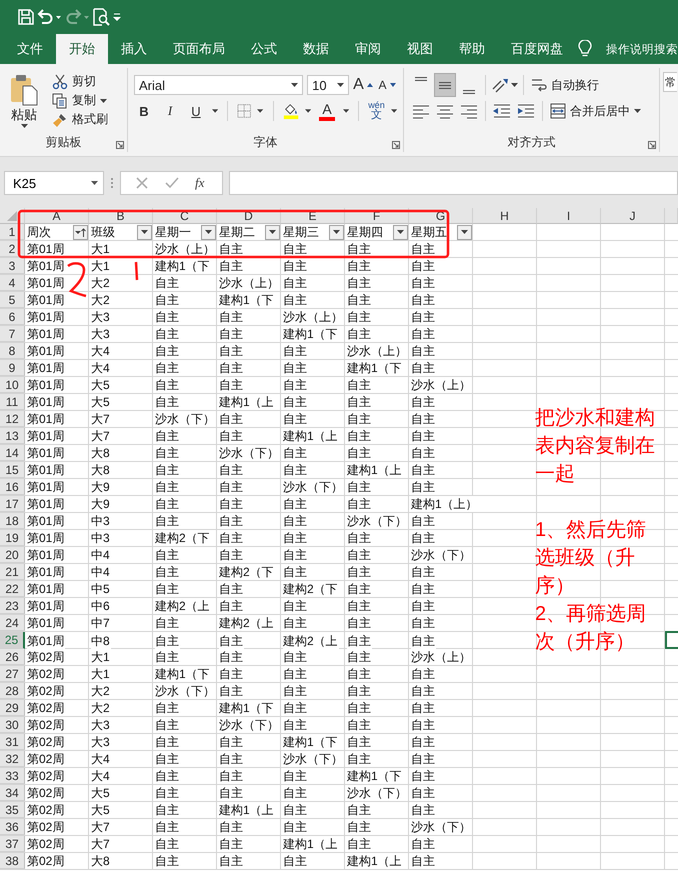 This screenshot has height=872, width=678. I want to click on name-box: K25, so click(54, 183).